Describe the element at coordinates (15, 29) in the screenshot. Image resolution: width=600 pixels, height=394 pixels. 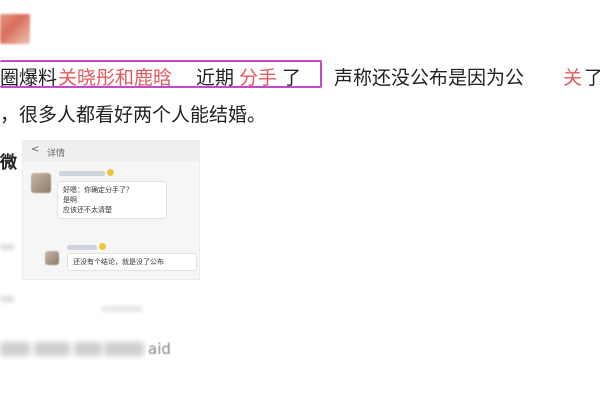
I see `user-avatar` at that location.